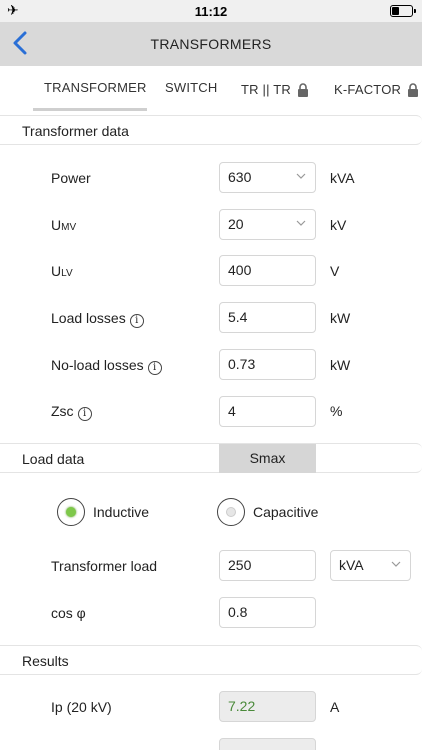  What do you see at coordinates (97, 319) in the screenshot?
I see `load-losses-label: Load losses i` at bounding box center [97, 319].